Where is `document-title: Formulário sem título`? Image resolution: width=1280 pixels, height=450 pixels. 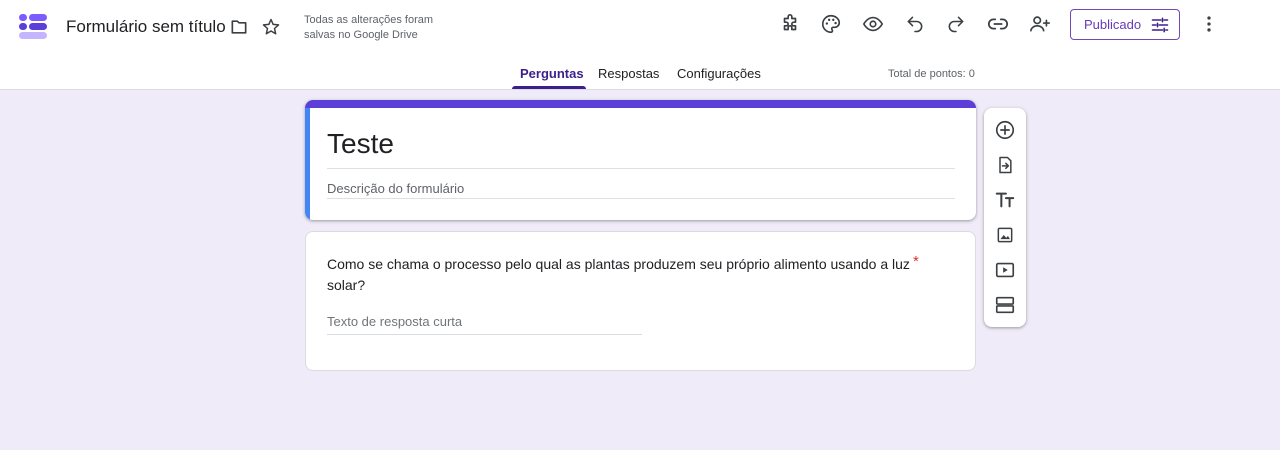
document-title: Formulário sem título is located at coordinates (146, 27).